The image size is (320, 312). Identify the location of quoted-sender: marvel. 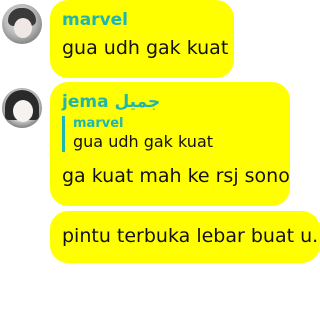
(98, 123).